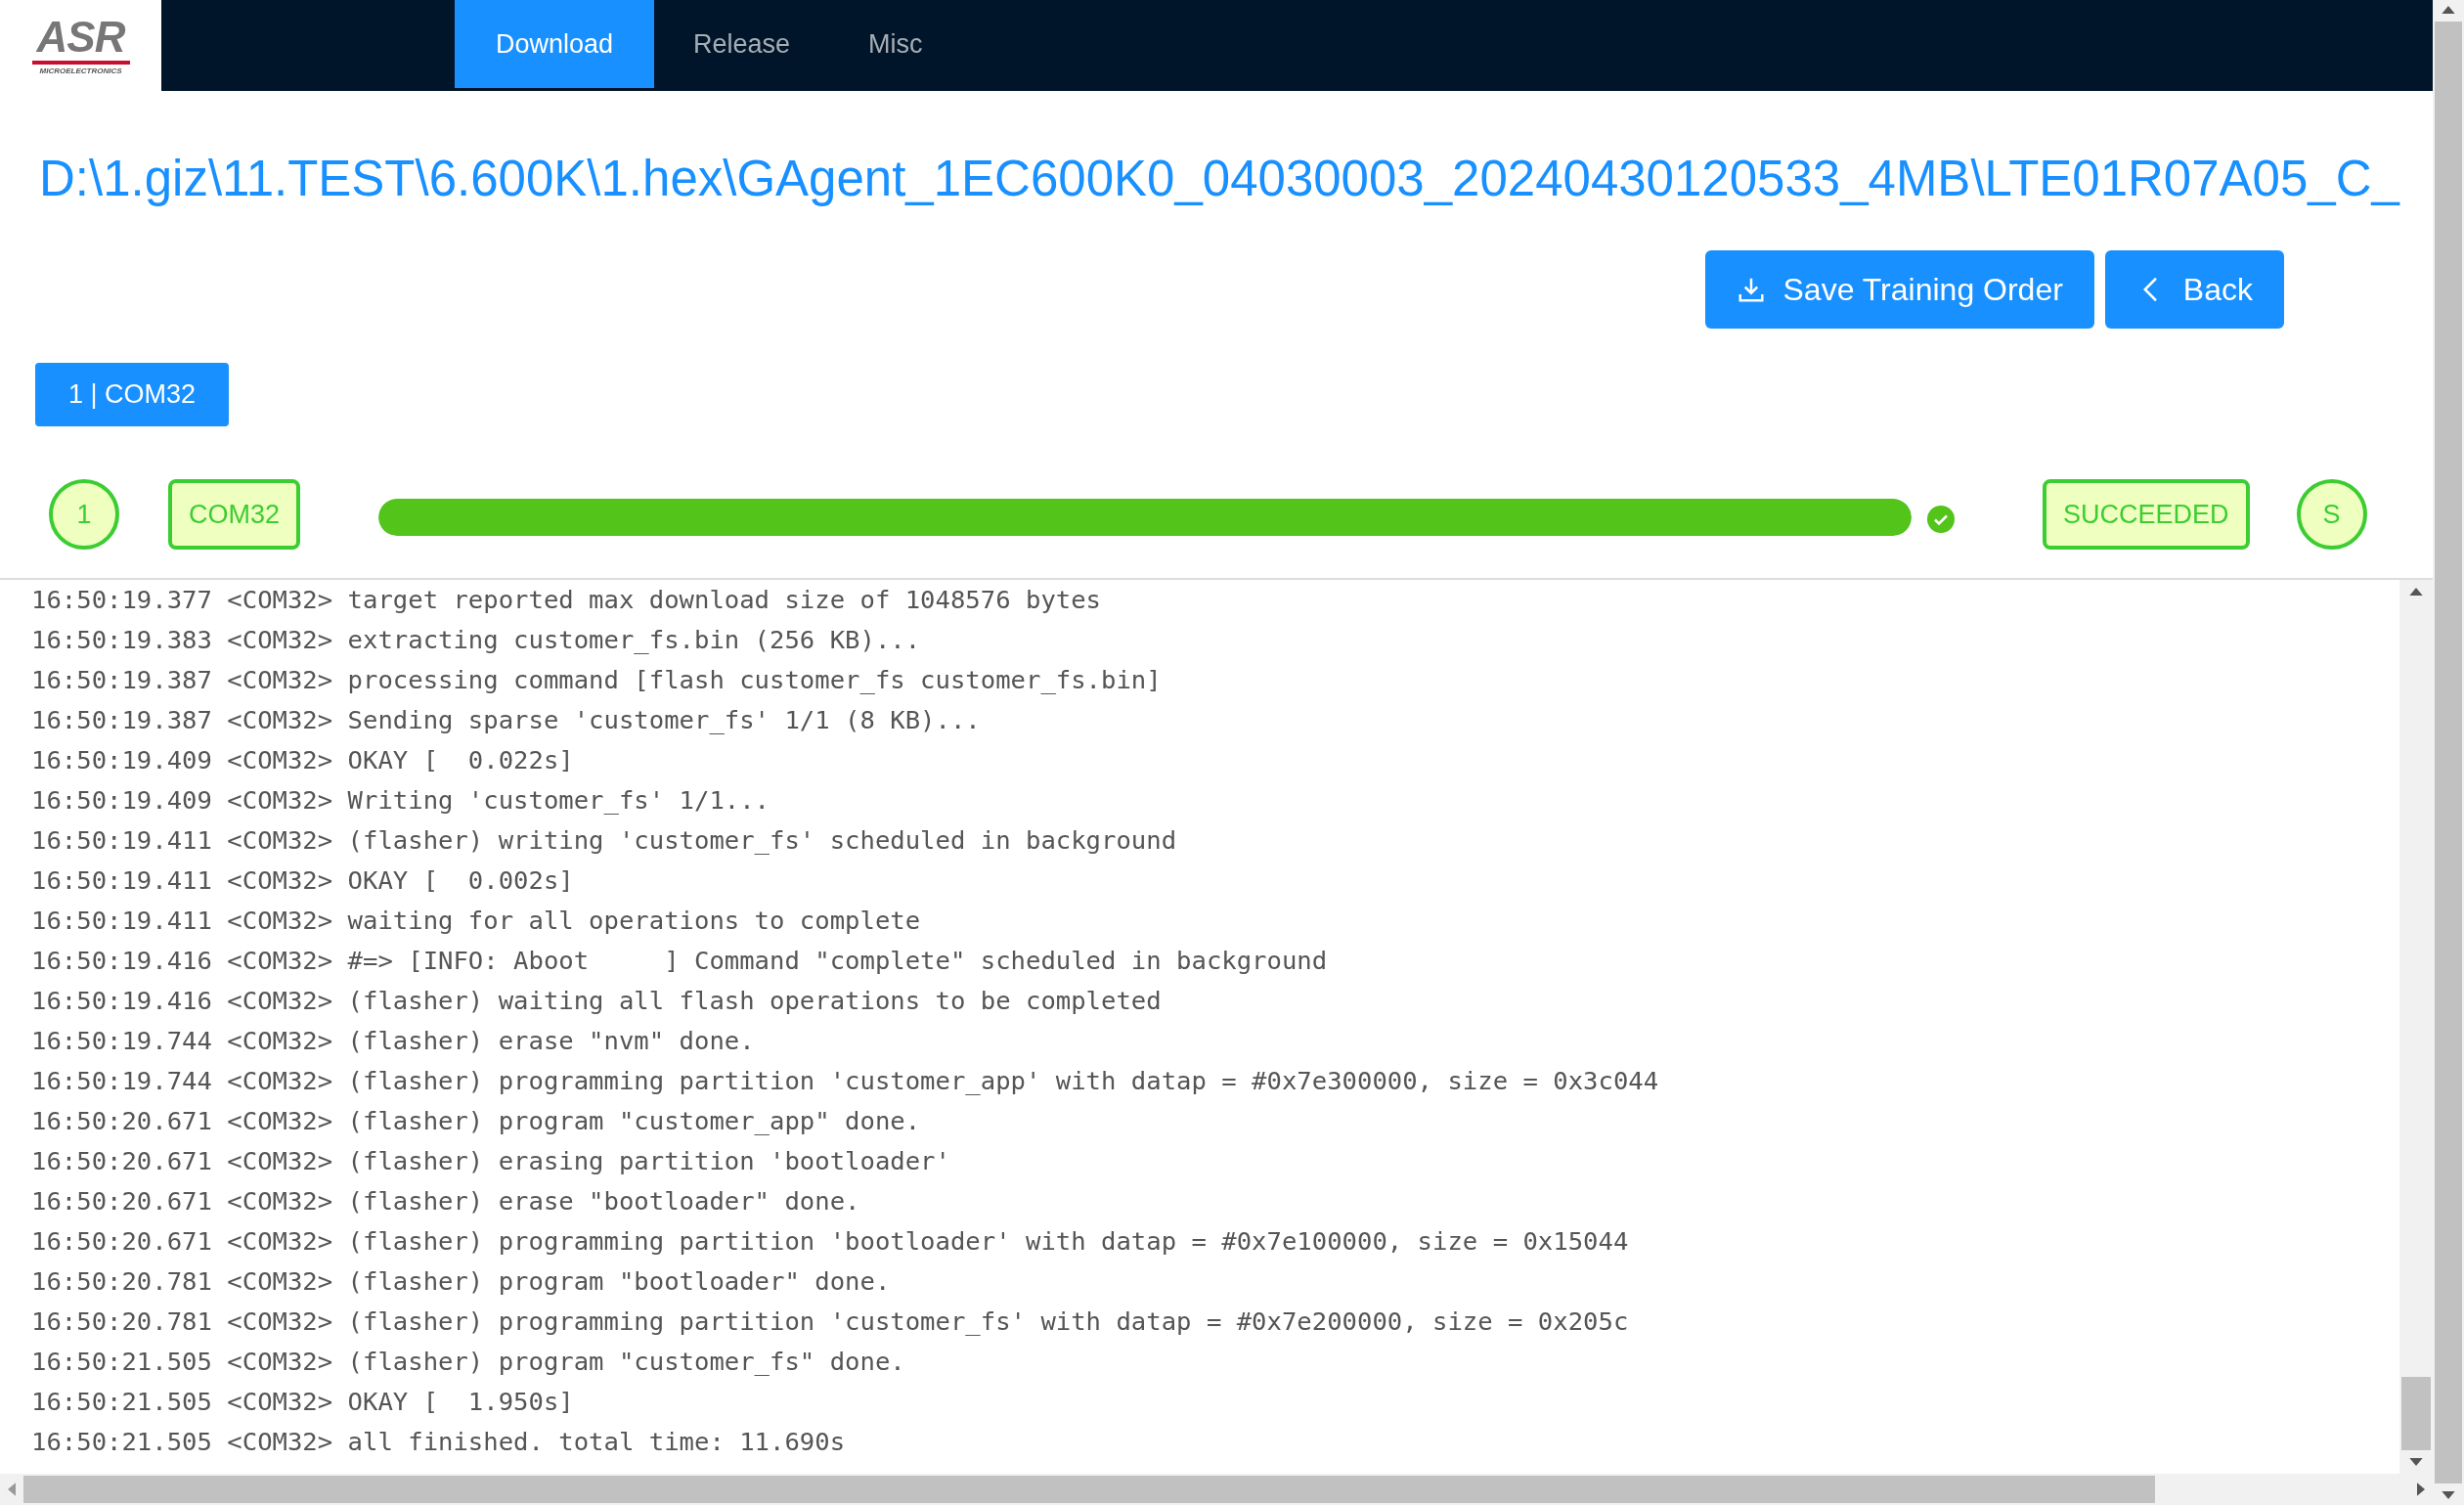 The width and height of the screenshot is (2464, 1505). What do you see at coordinates (604, 841) in the screenshot?
I see `log-line: 16:50:19.411 <COM32> (flasher) writing 'customer_fs' scheduled in background` at bounding box center [604, 841].